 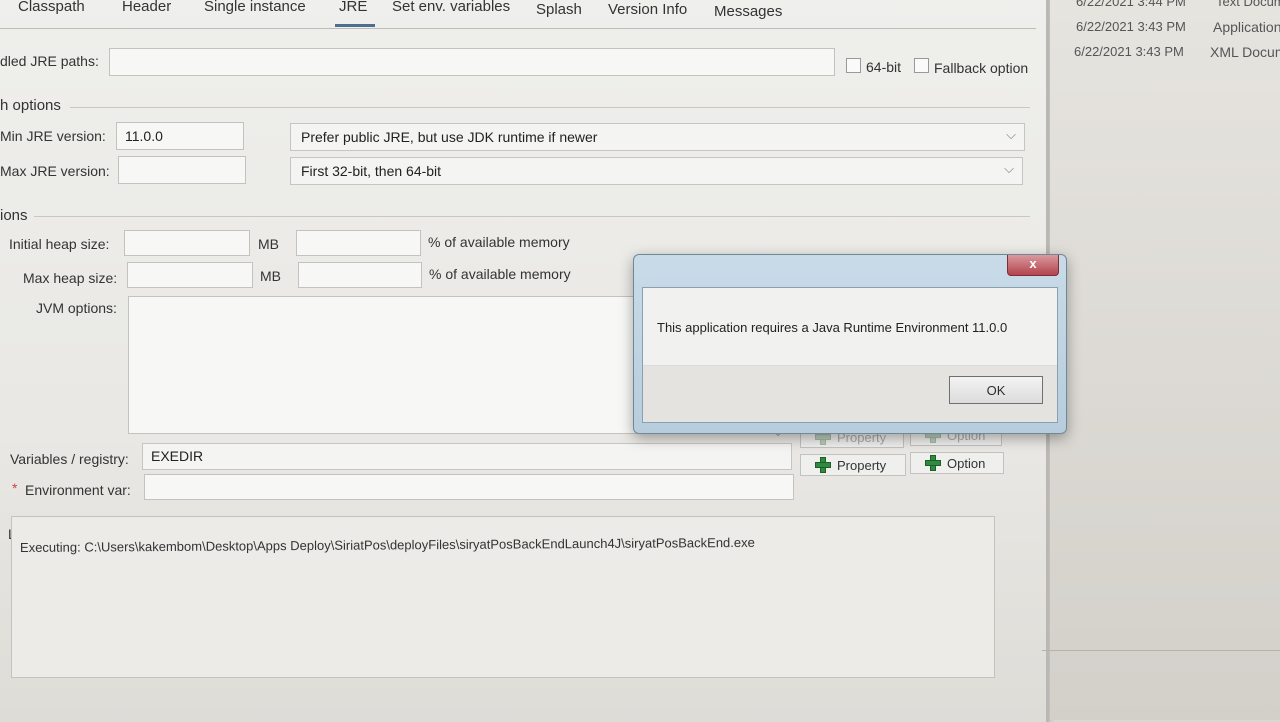 What do you see at coordinates (451, 7) in the screenshot?
I see `tab-set-env-variables: Set env. variables` at bounding box center [451, 7].